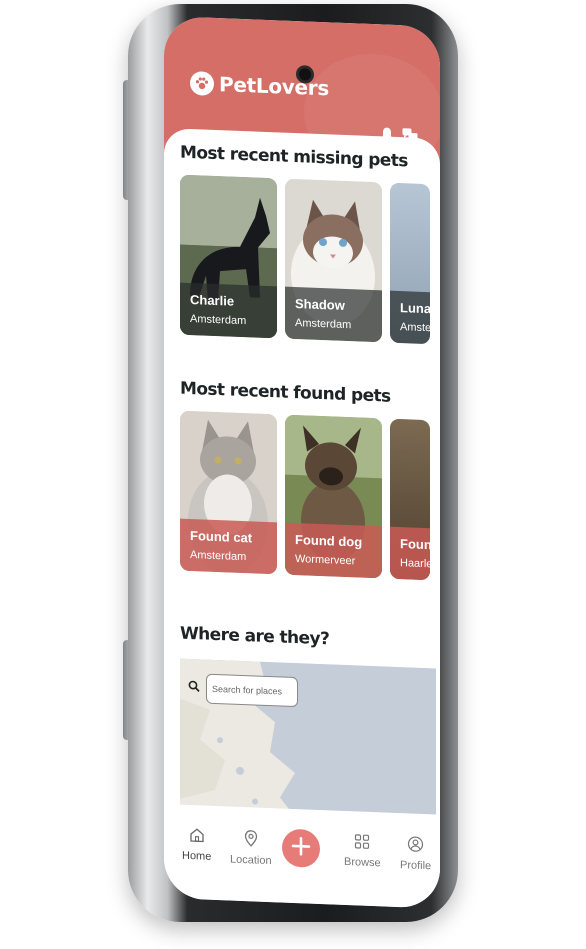  What do you see at coordinates (228, 492) in the screenshot?
I see `found-pet-card: Found cat Amsterdam` at bounding box center [228, 492].